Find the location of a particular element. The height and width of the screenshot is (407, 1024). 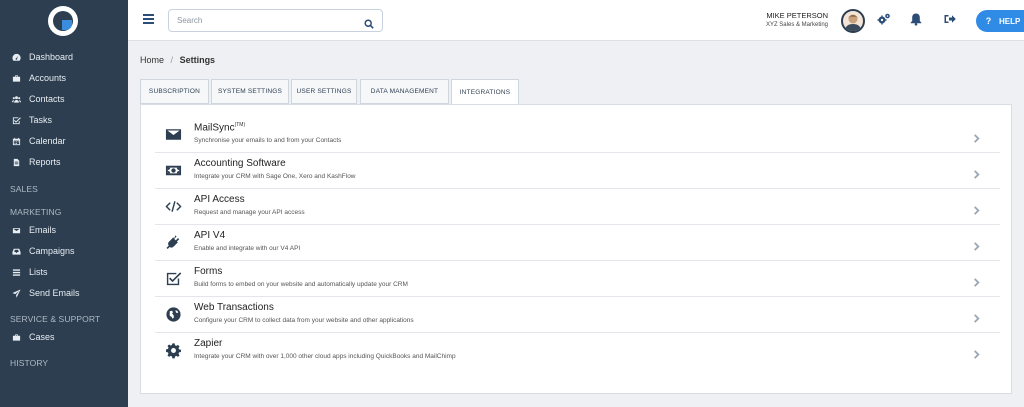

tab-subscription: SUBSCRIPTION is located at coordinates (174, 91).